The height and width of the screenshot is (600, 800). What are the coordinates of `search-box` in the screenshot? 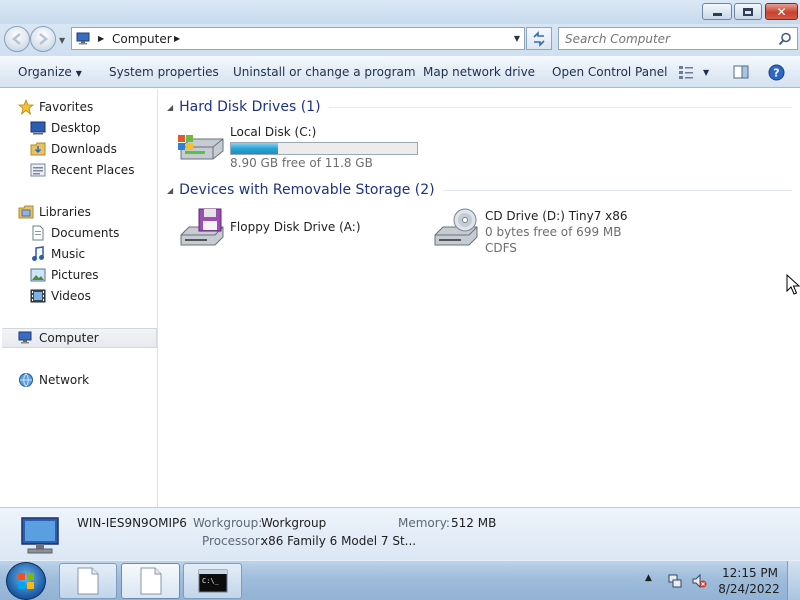 It's located at (678, 38).